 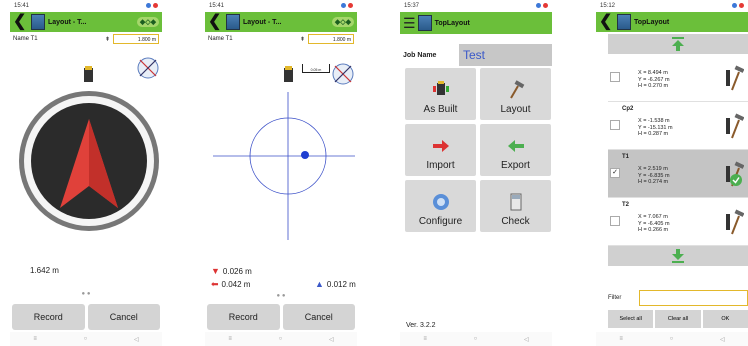 What do you see at coordinates (678, 319) in the screenshot?
I see `clear-all-button: Clear all` at bounding box center [678, 319].